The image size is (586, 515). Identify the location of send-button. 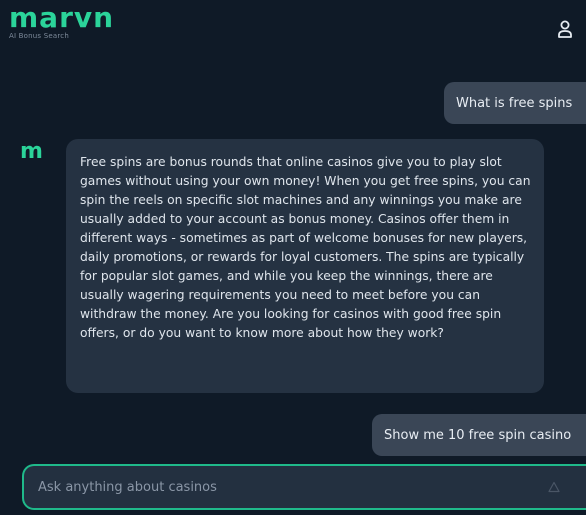
(554, 487).